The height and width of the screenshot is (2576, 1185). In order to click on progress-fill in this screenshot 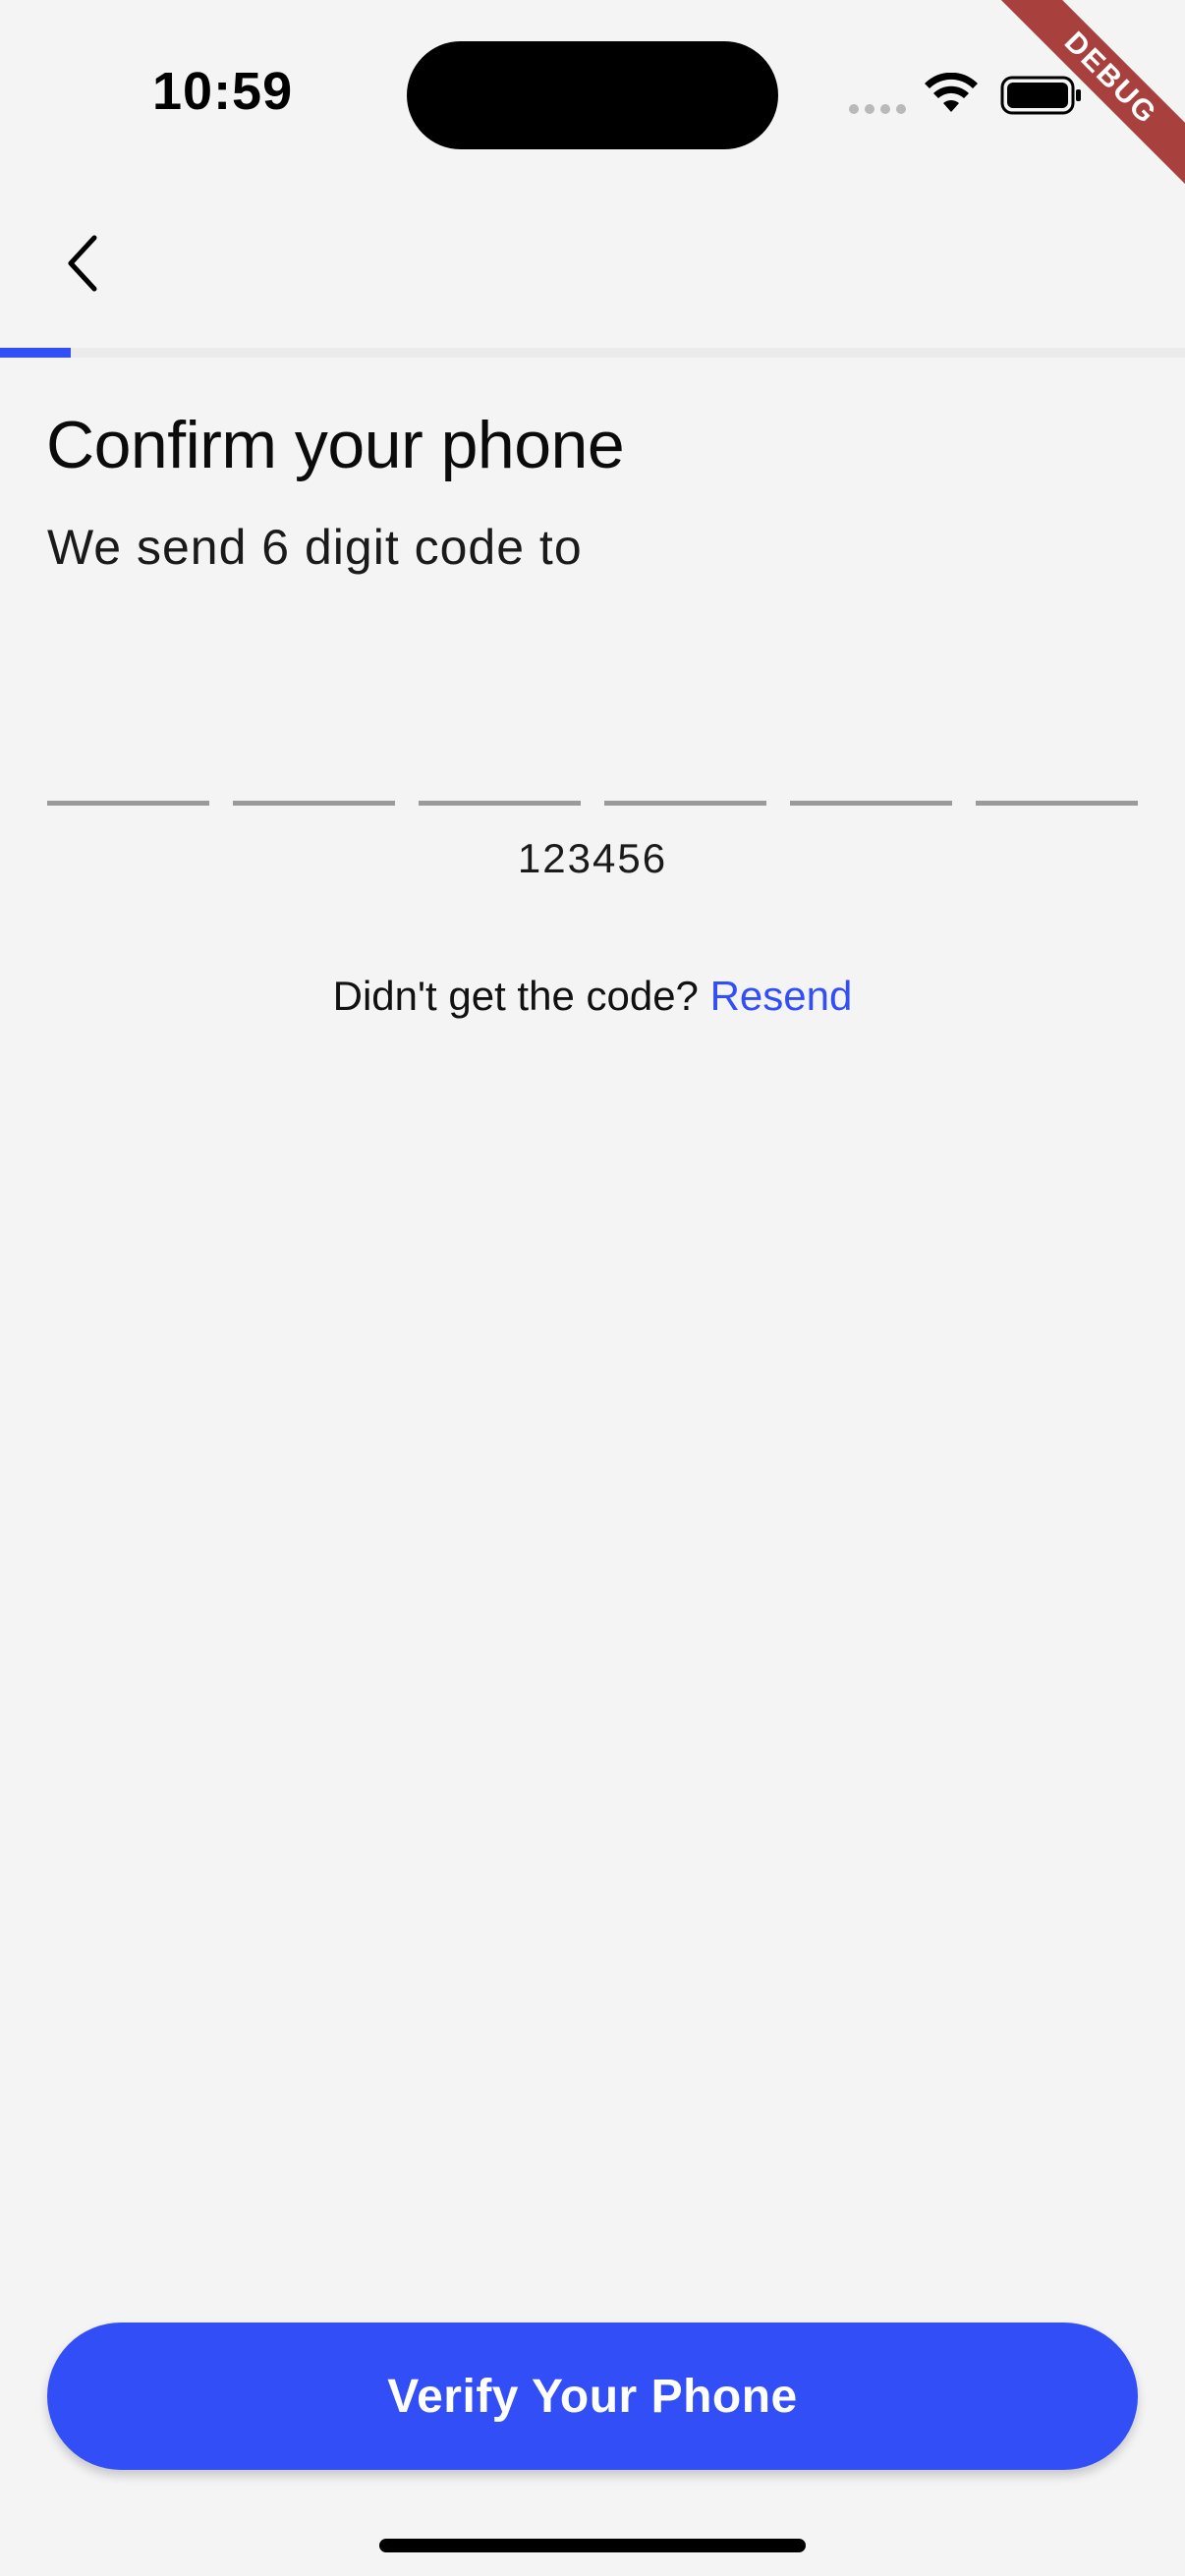, I will do `click(36, 353)`.